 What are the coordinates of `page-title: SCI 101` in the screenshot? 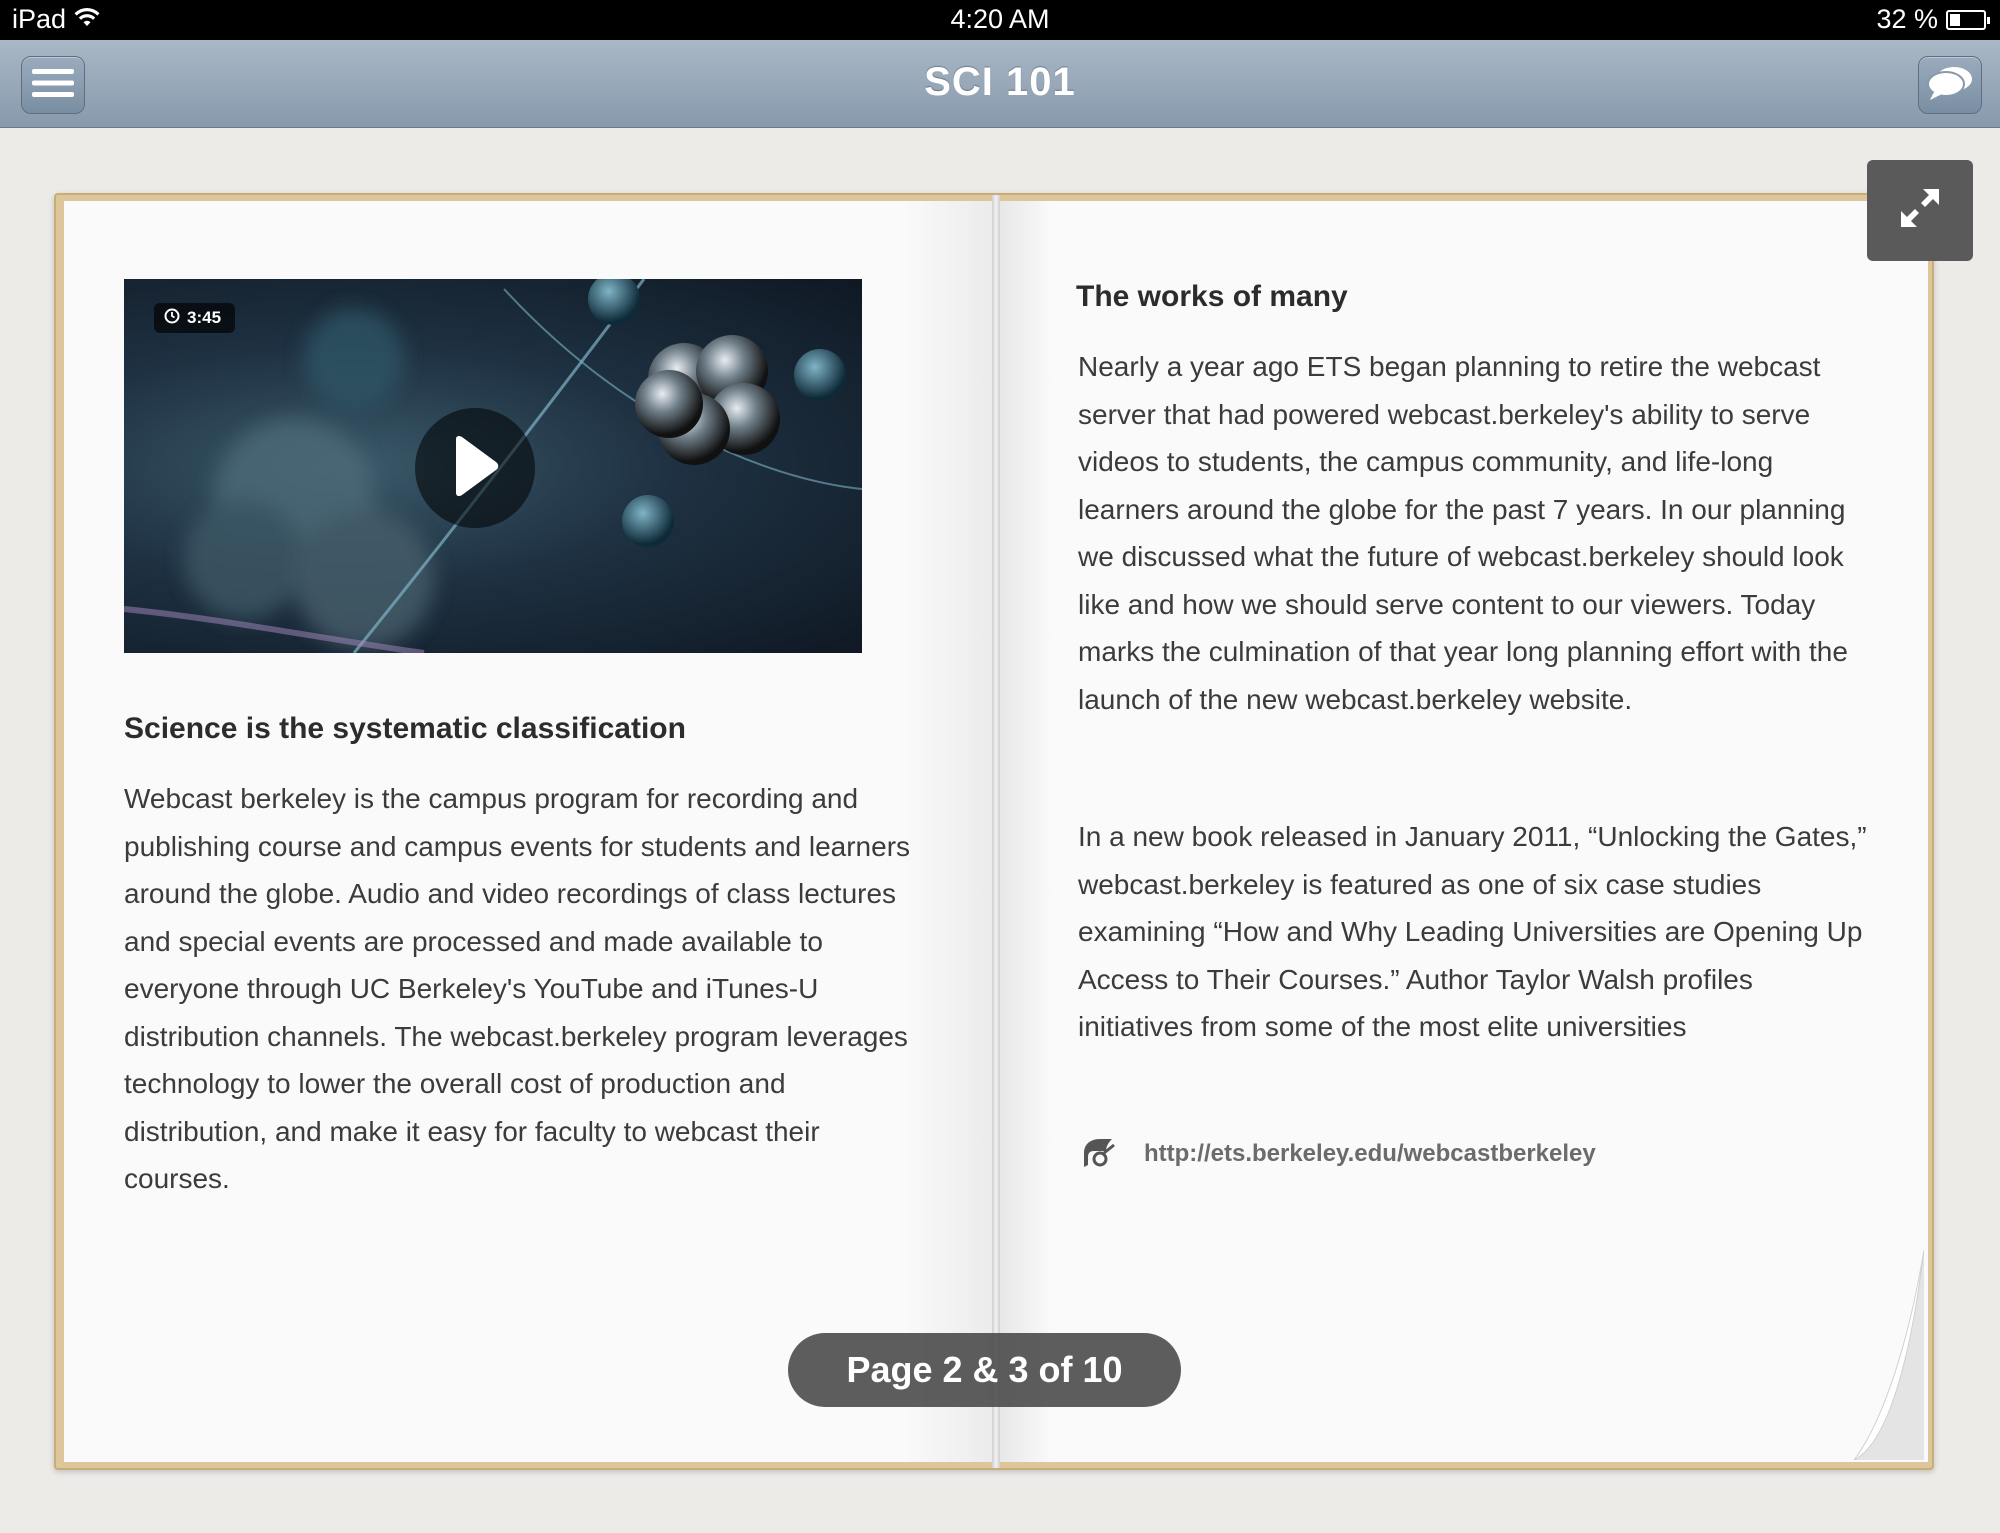 It's located at (1000, 82).